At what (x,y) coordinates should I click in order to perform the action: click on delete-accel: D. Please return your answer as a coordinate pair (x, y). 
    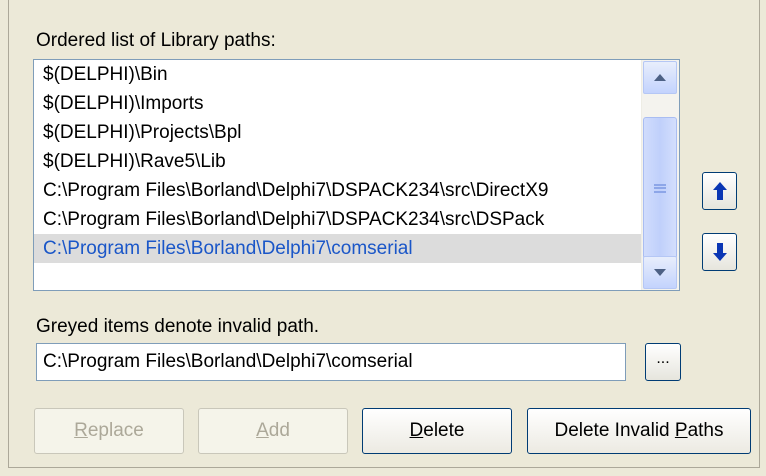
    Looking at the image, I should click on (416, 430).